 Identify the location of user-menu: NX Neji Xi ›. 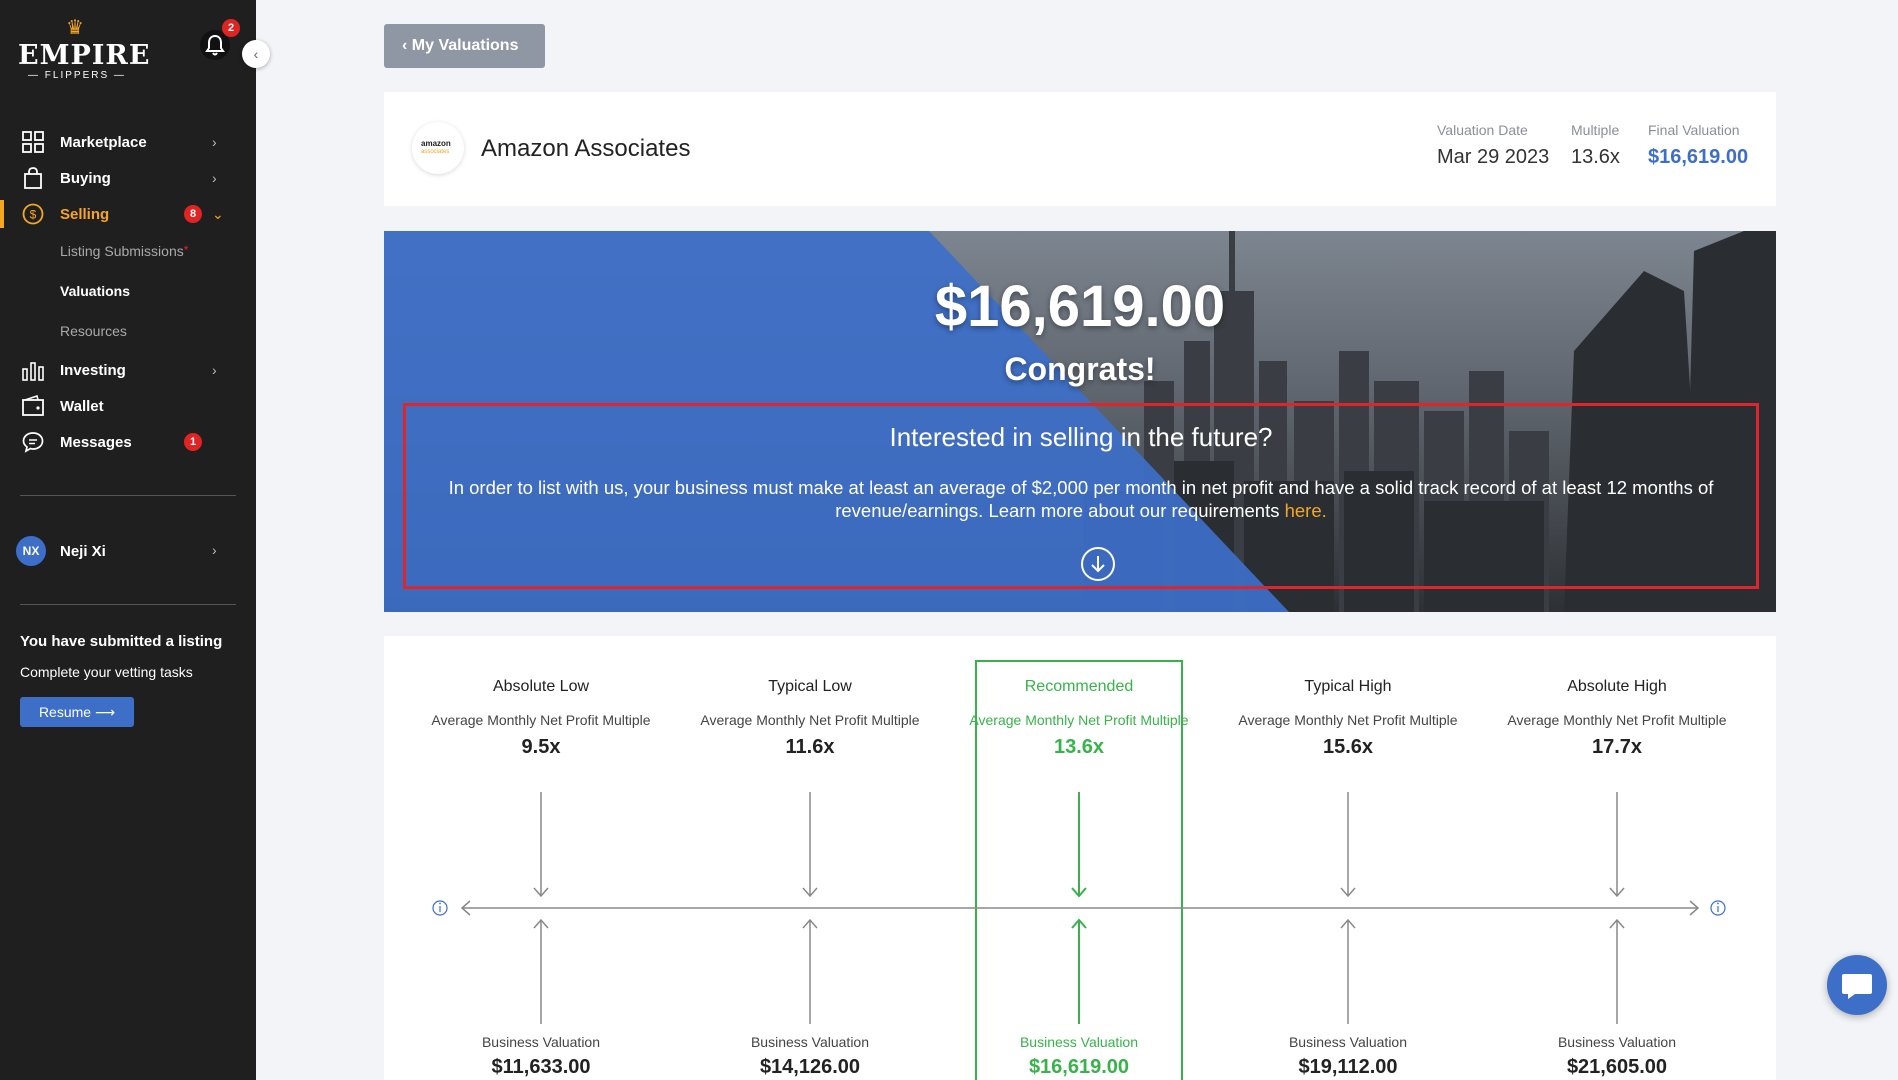
(131, 551).